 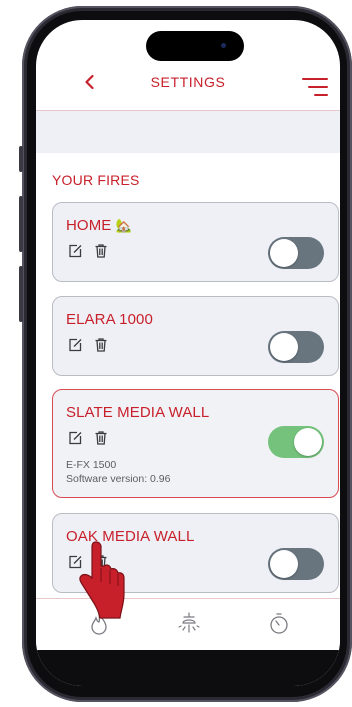 What do you see at coordinates (96, 180) in the screenshot?
I see `section-title: YOUR FIRES` at bounding box center [96, 180].